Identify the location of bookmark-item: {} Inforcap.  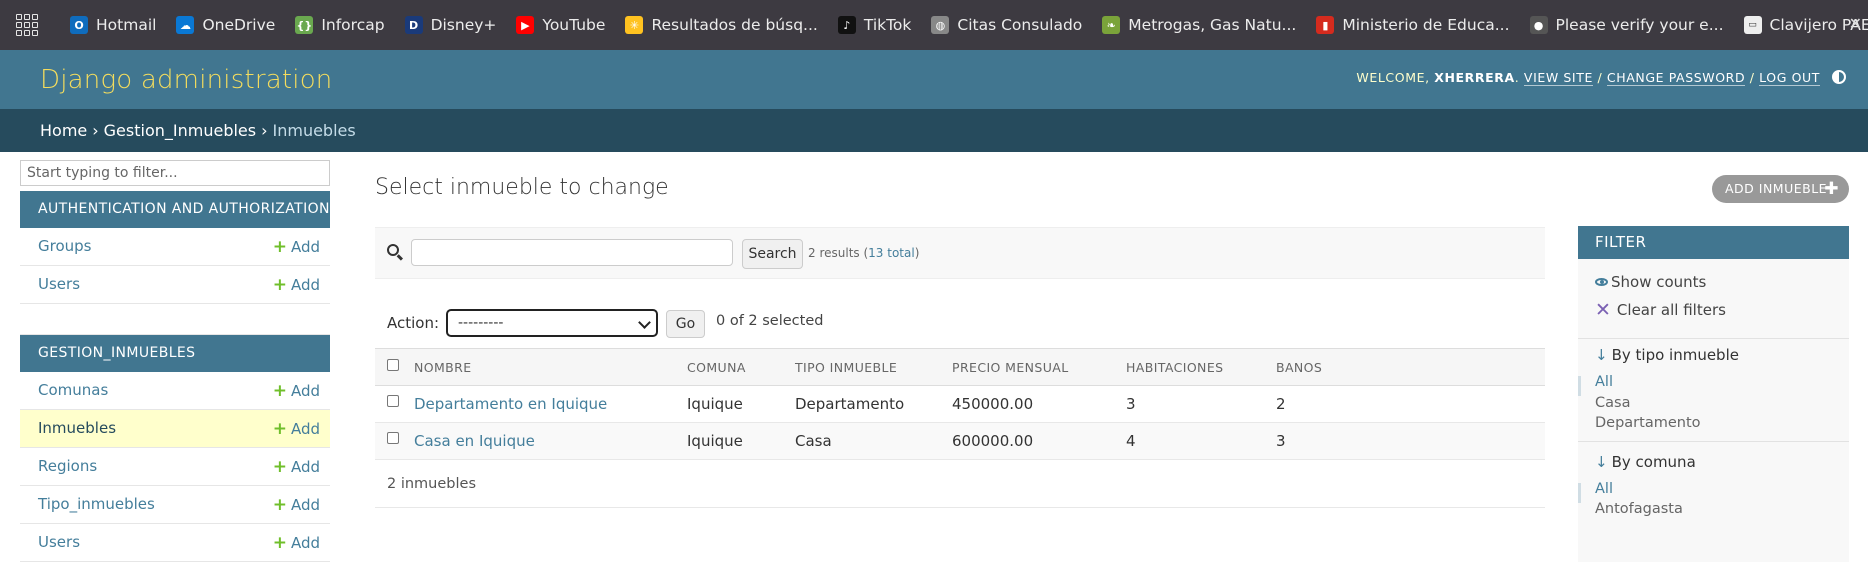
(340, 25).